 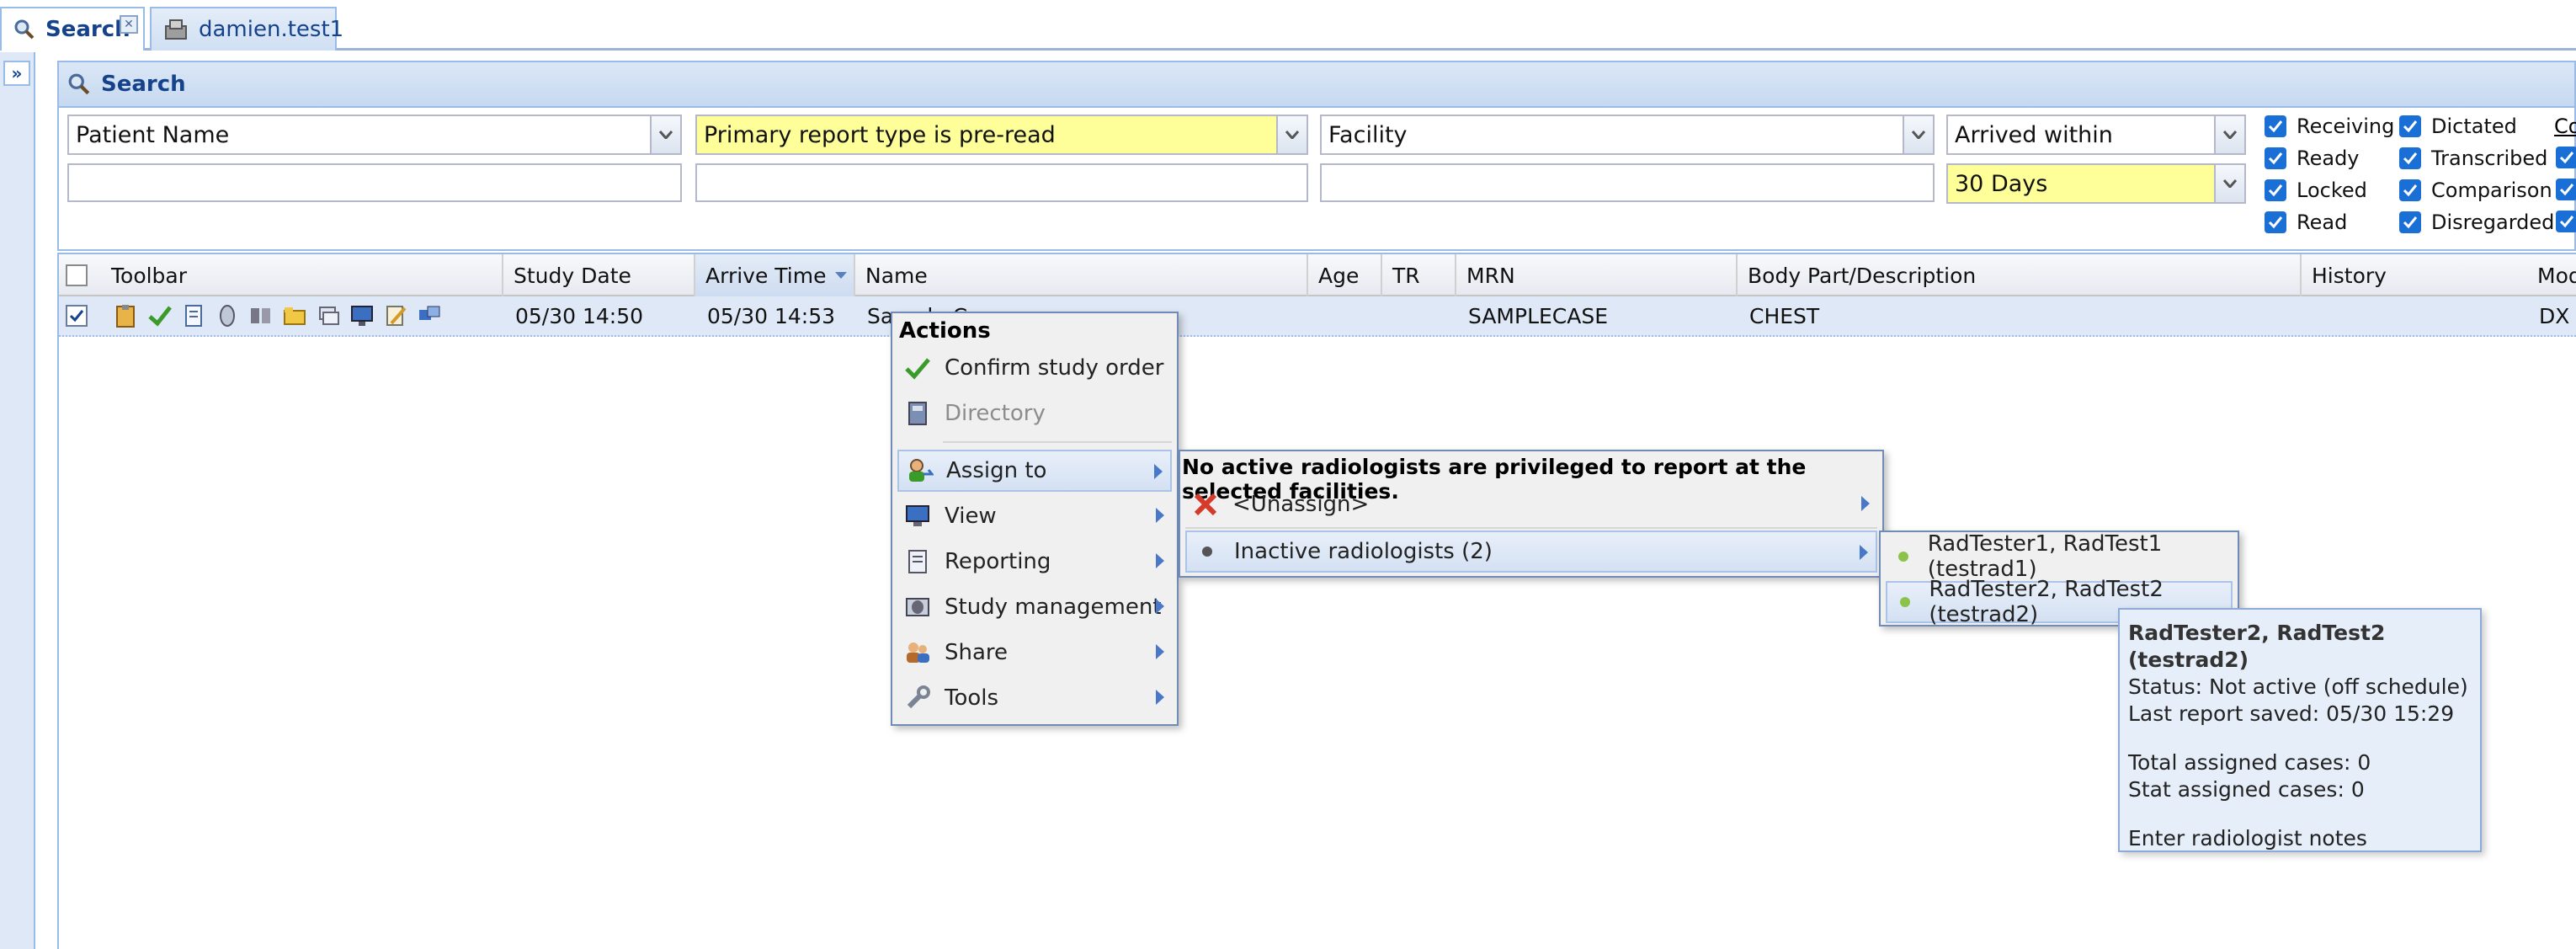 What do you see at coordinates (72, 29) in the screenshot?
I see `tab-search: Search ✕` at bounding box center [72, 29].